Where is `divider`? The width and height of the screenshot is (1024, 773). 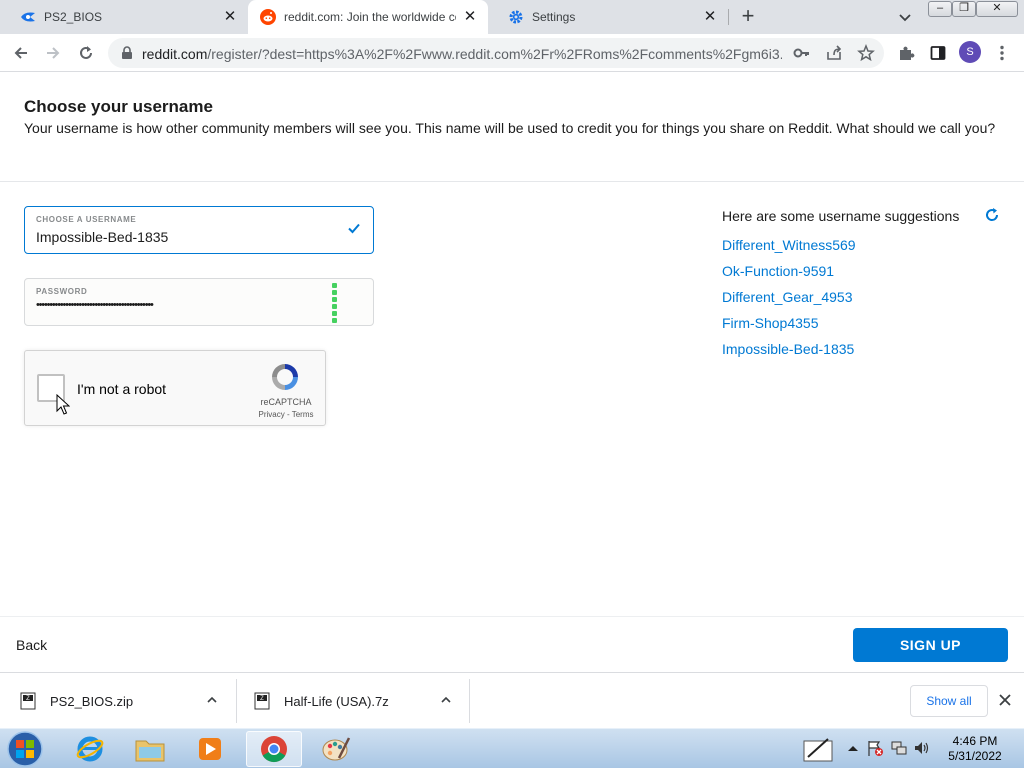
divider is located at coordinates (512, 181).